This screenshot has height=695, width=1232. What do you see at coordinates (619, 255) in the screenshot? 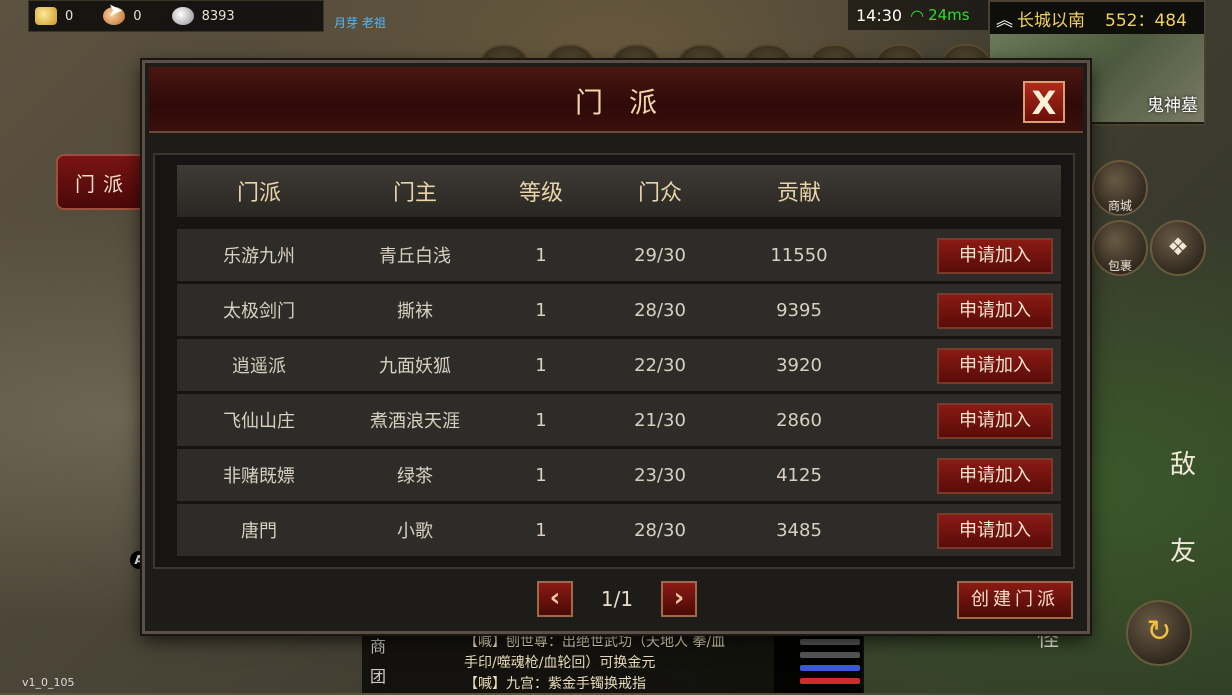
I see `table-row: 乐游九州 青丘白浅 1 29/30 11550 申请加入` at bounding box center [619, 255].